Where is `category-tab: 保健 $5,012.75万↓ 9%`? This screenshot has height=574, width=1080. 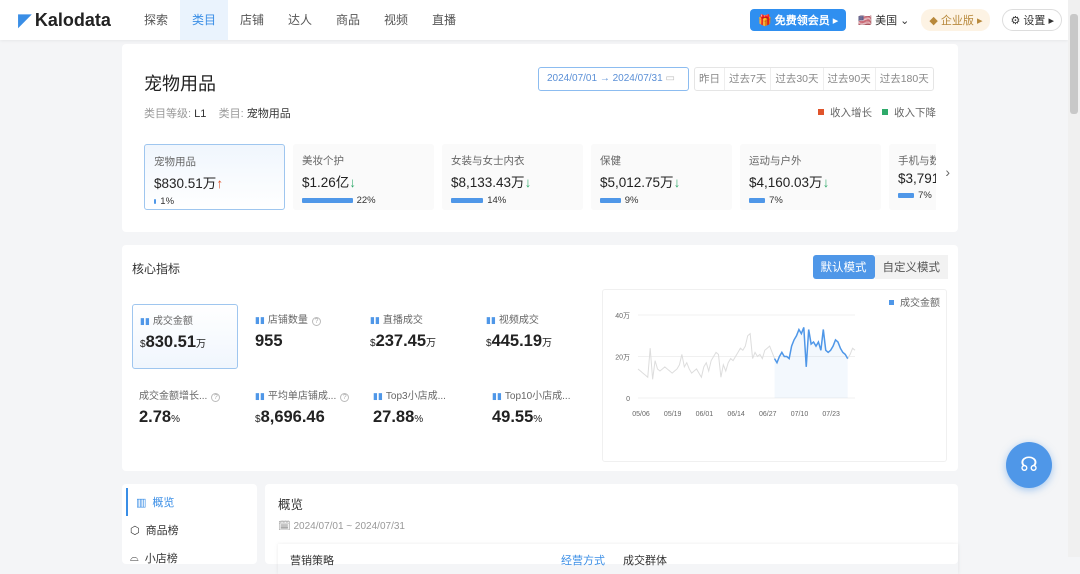
category-tab: 保健 $5,012.75万↓ 9% is located at coordinates (661, 177).